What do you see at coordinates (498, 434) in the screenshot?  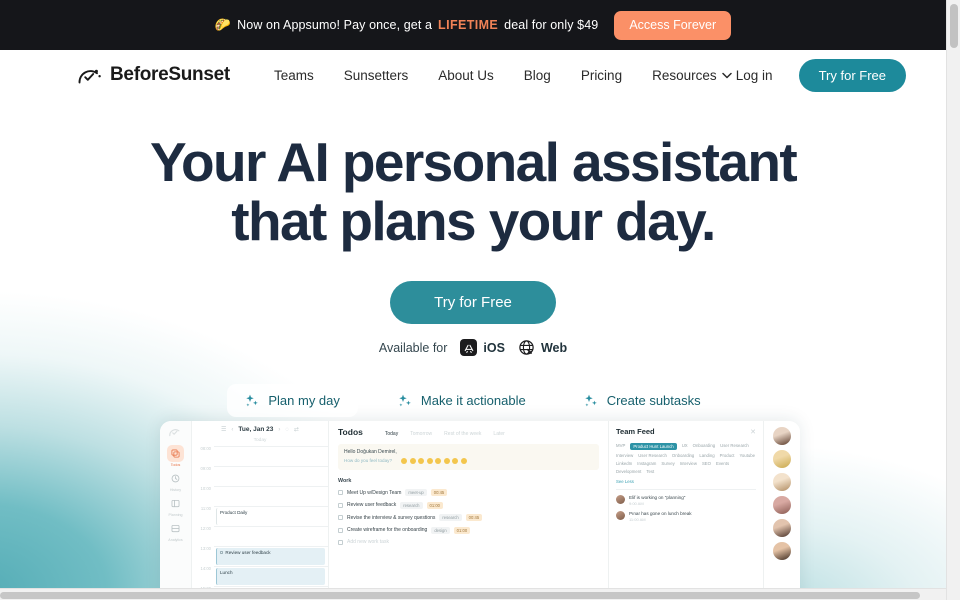 I see `todos-tab-later: Later` at bounding box center [498, 434].